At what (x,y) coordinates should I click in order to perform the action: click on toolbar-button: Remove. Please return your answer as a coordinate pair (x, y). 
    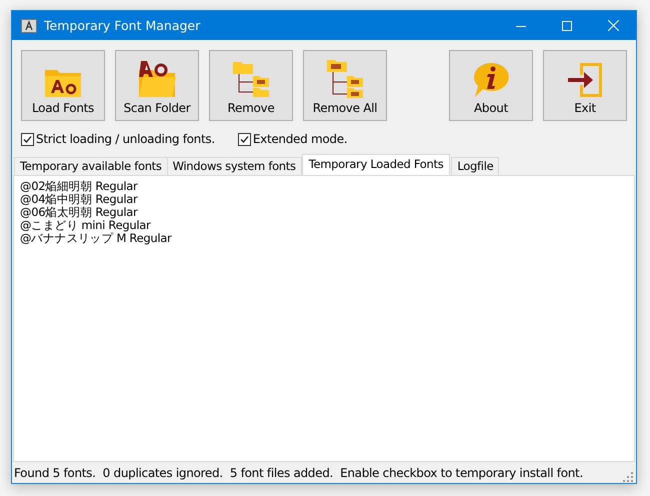
    Looking at the image, I should click on (251, 85).